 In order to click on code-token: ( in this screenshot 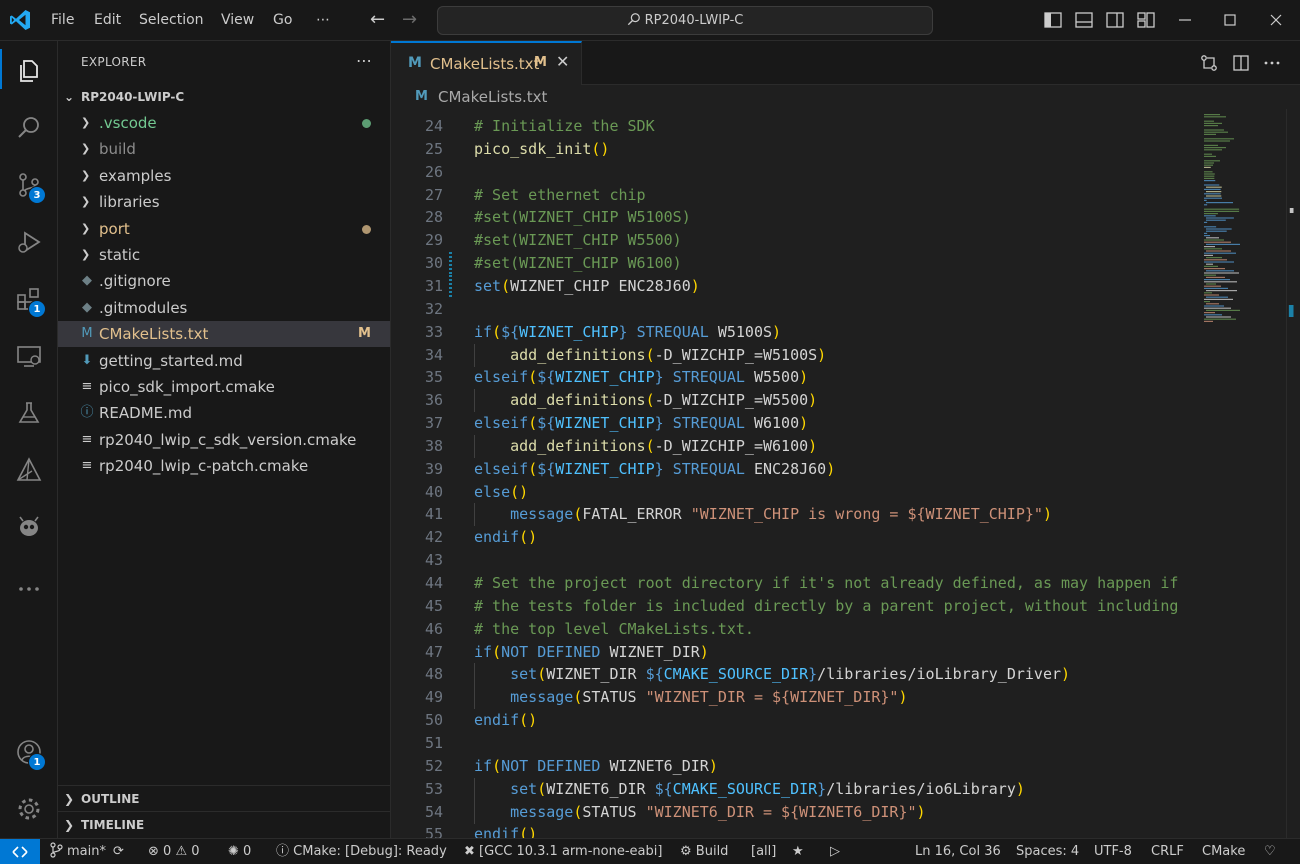, I will do `click(578, 697)`.